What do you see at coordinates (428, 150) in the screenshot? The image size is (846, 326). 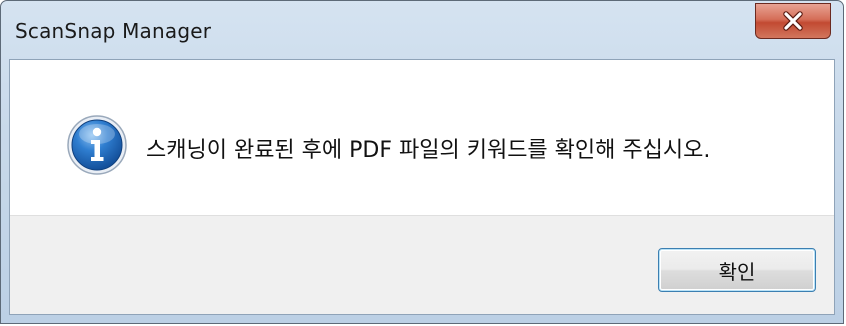 I see `message-text: 스캐닝이 완료된 후에 PDF 파일의 키워드를 확인해 주십시오.` at bounding box center [428, 150].